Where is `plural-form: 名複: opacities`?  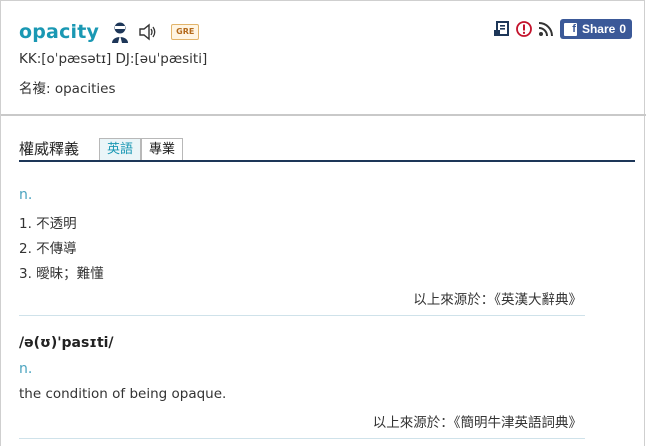 plural-form: 名複: opacities is located at coordinates (67, 89).